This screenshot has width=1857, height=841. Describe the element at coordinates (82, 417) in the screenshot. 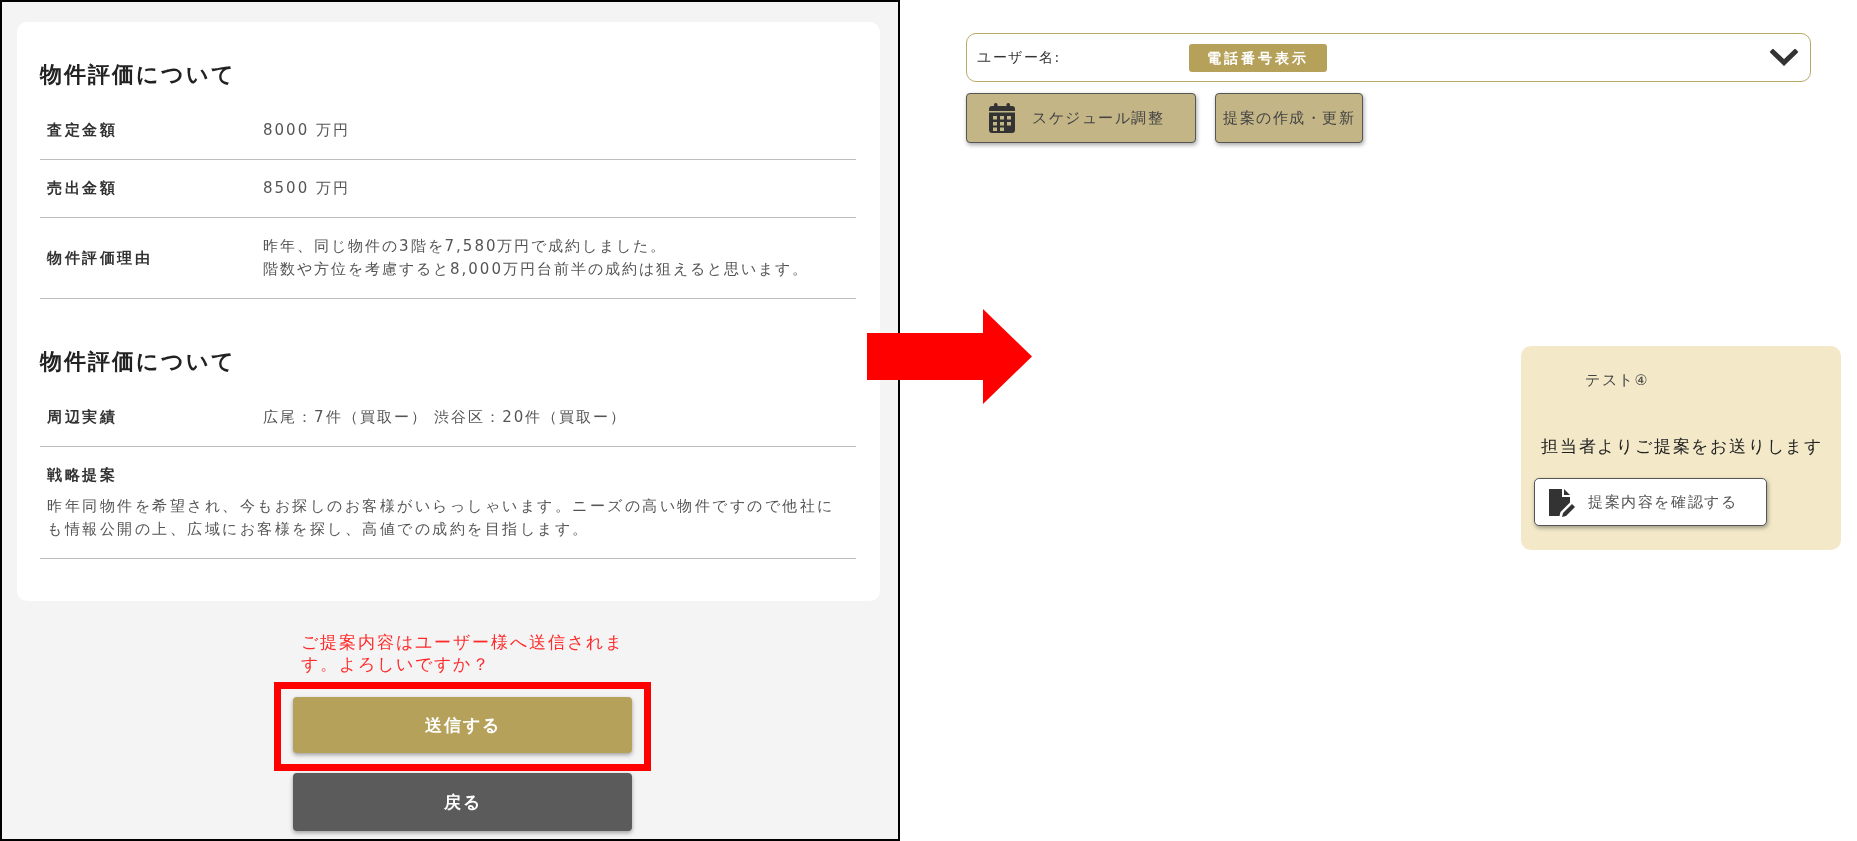

I see `field-label: 周辺実績` at that location.